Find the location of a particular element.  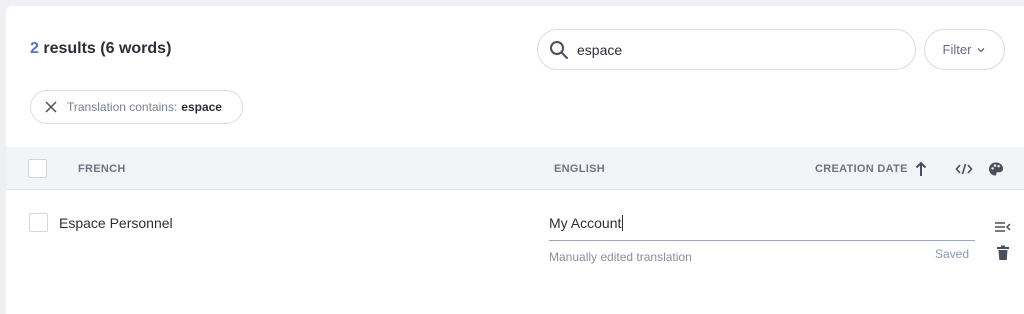

search-icon is located at coordinates (559, 49).